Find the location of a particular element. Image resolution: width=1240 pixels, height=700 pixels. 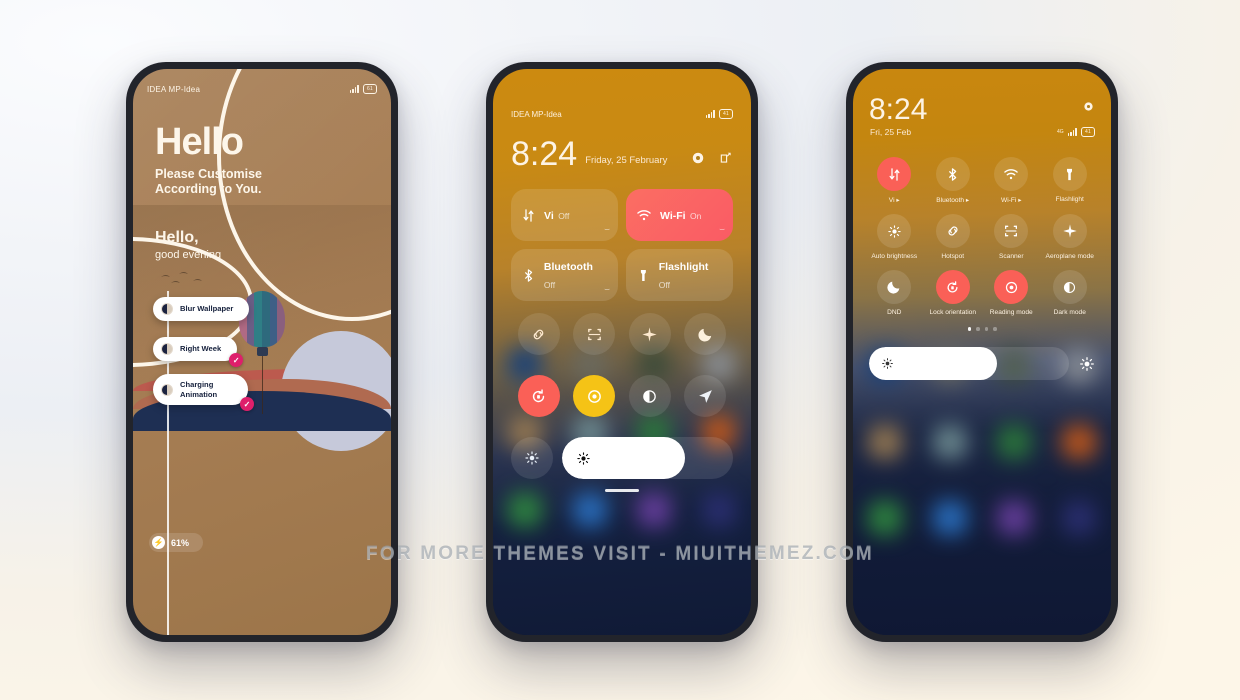

dark-mode-icon is located at coordinates (1070, 287).